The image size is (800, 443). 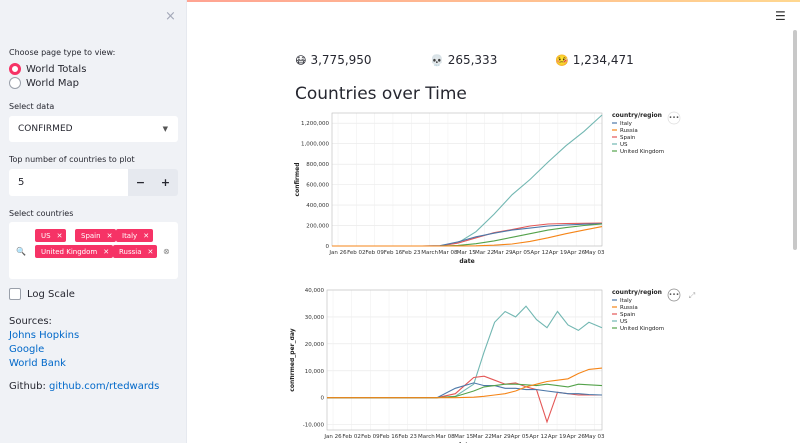 What do you see at coordinates (15, 69) in the screenshot?
I see `radio-selected-icon` at bounding box center [15, 69].